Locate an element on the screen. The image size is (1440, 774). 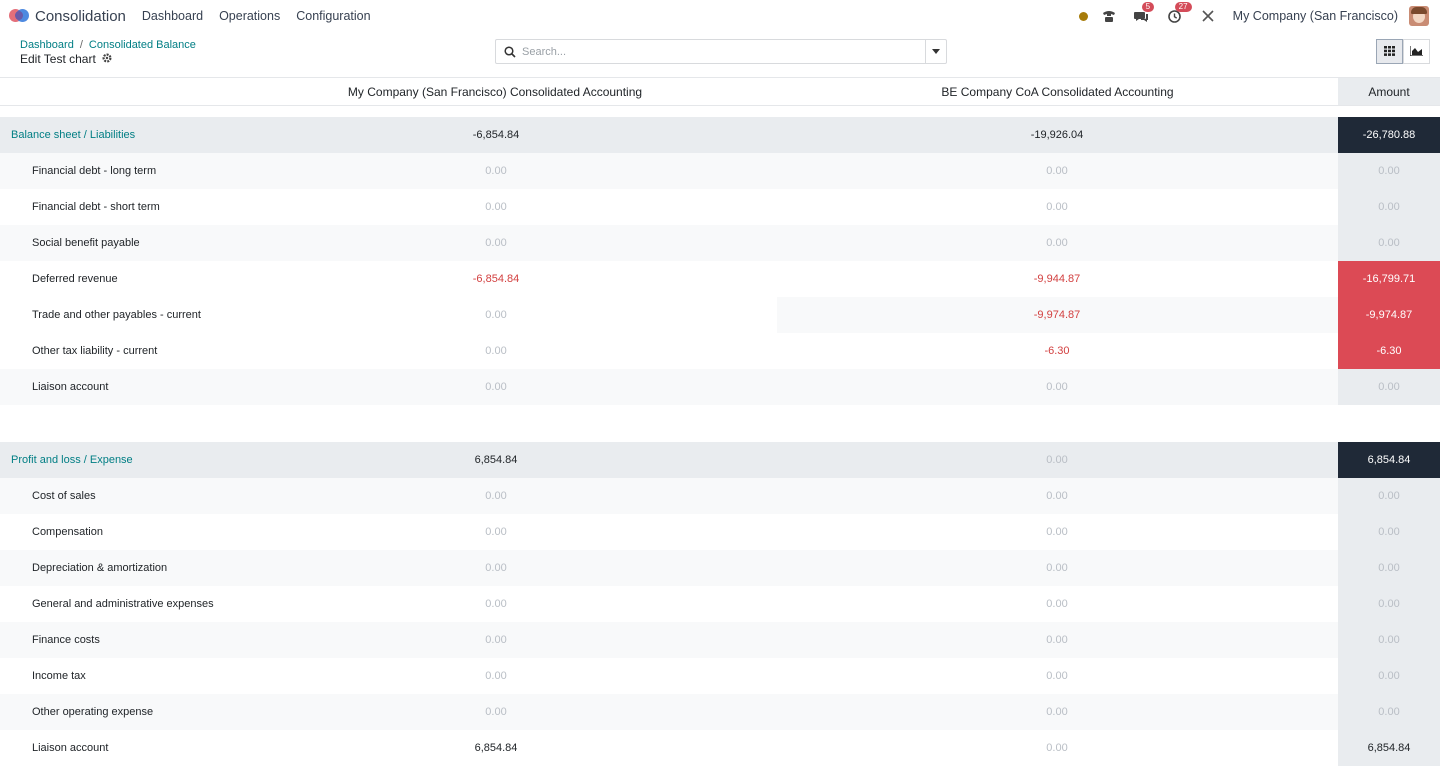
debug-tools-icon is located at coordinates (1208, 16).